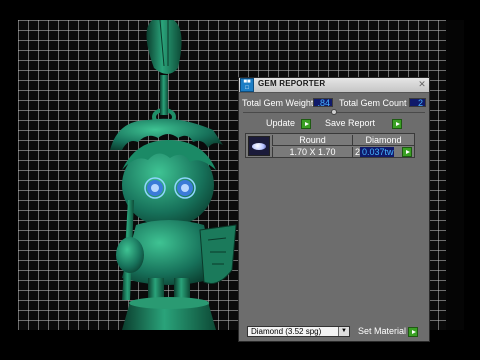  What do you see at coordinates (334, 112) in the screenshot?
I see `divider-handle` at bounding box center [334, 112].